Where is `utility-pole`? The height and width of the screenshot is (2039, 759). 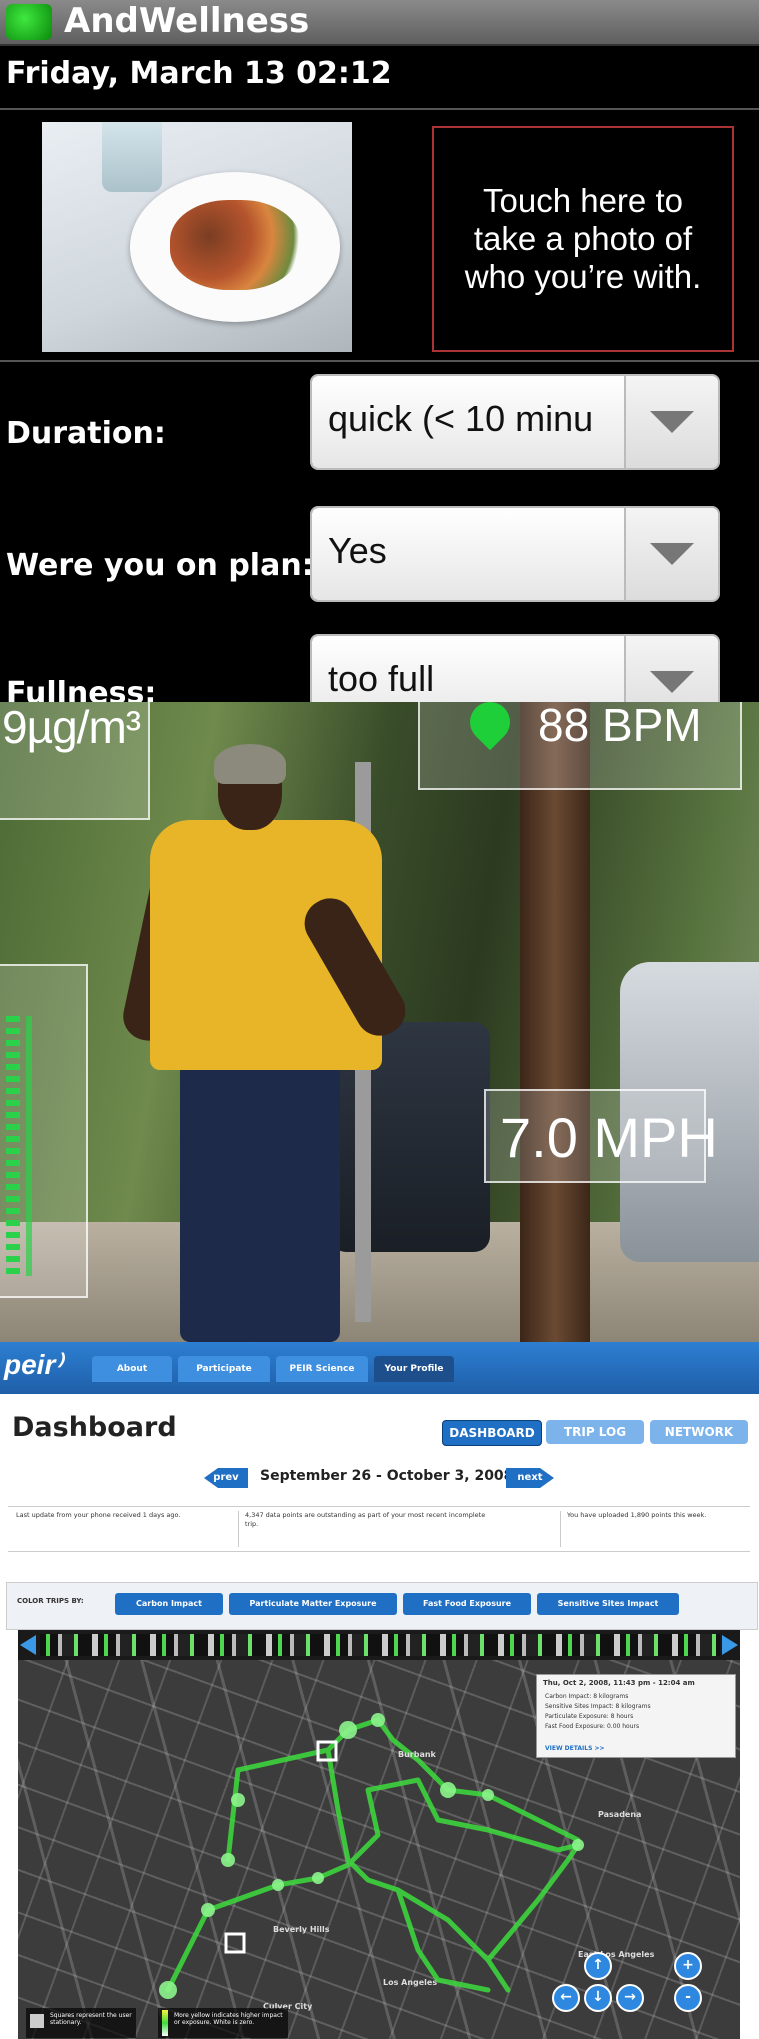
utility-pole is located at coordinates (555, 1022).